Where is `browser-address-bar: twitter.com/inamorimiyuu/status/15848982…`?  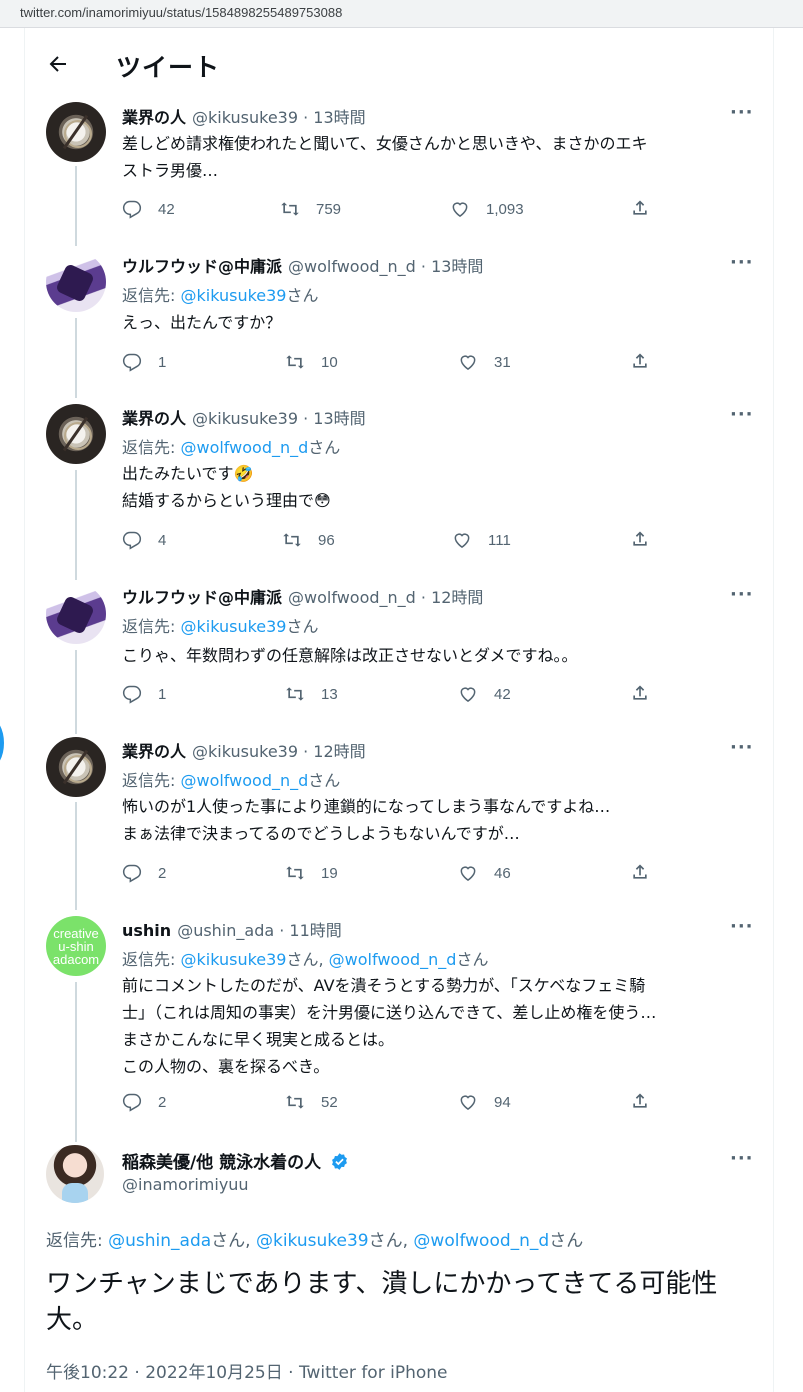
browser-address-bar: twitter.com/inamorimiyuu/status/15848982… is located at coordinates (401, 14).